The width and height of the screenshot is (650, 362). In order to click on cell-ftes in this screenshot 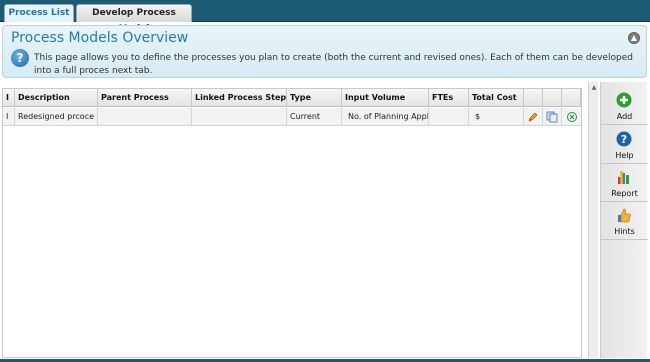, I will do `click(449, 117)`.